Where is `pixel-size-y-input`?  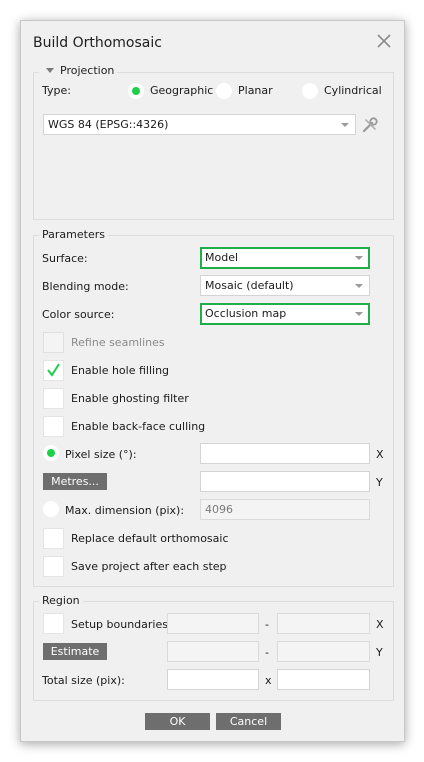 pixel-size-y-input is located at coordinates (285, 481).